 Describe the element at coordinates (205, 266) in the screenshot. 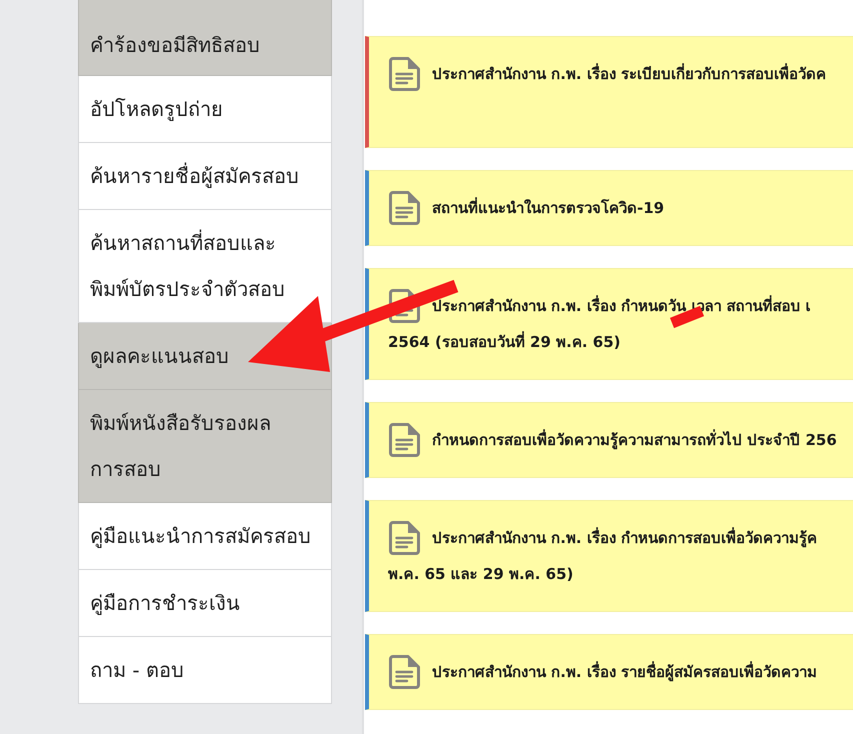

I see `sidebar-item: ค้นหาสถานที่สอบและ พิมพ์บัตรประจำตัวสอบ` at that location.